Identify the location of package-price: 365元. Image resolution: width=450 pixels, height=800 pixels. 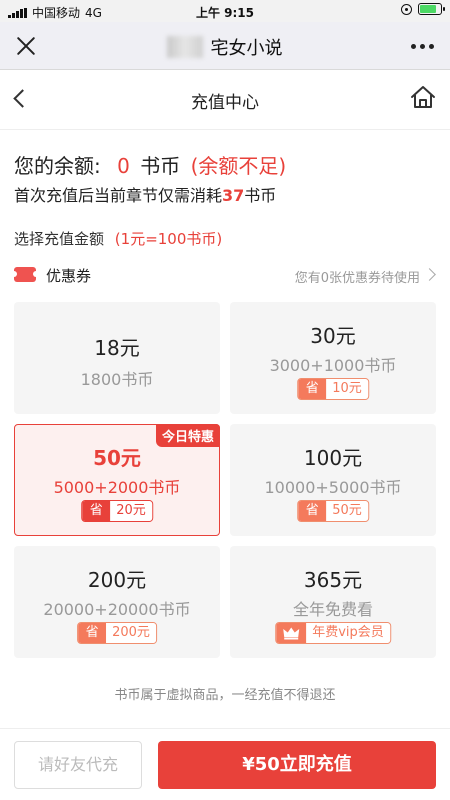
(333, 580).